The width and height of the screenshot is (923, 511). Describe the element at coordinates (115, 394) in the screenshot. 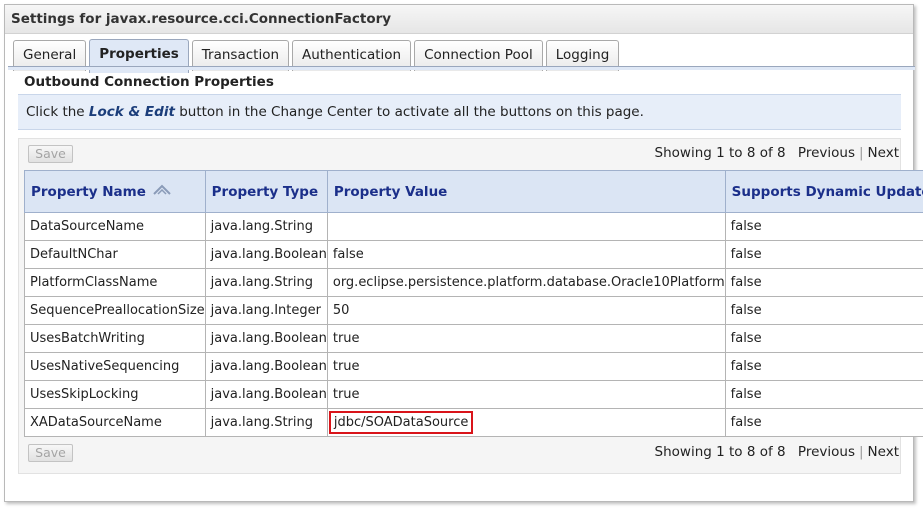

I see `property-name-cell: UsesSkipLocking` at that location.